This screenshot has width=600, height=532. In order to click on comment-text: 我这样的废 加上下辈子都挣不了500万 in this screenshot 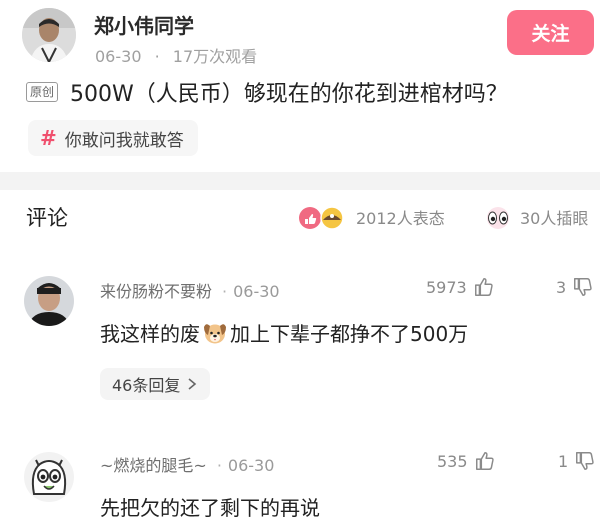, I will do `click(284, 332)`.